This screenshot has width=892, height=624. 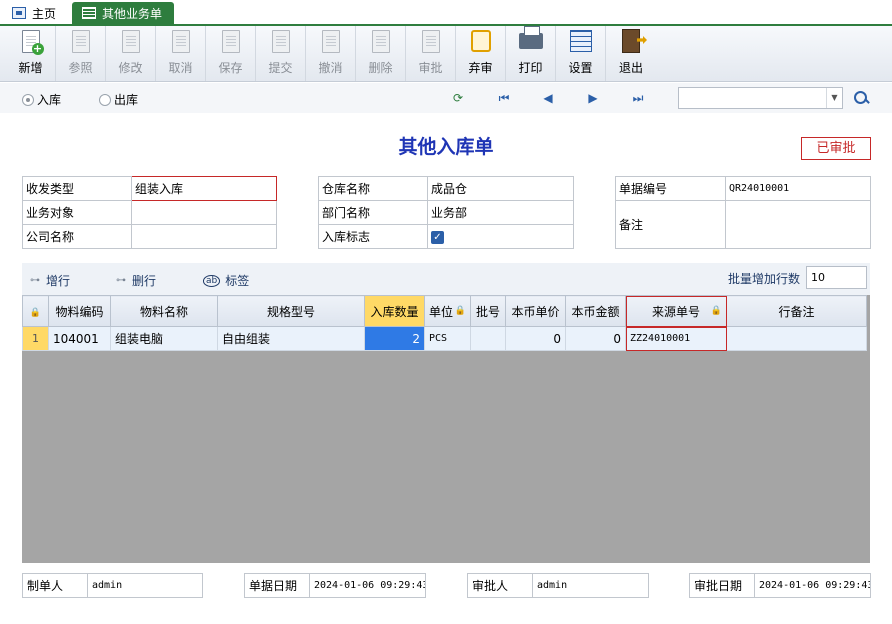 What do you see at coordinates (181, 41) in the screenshot?
I see `cancel-icon` at bounding box center [181, 41].